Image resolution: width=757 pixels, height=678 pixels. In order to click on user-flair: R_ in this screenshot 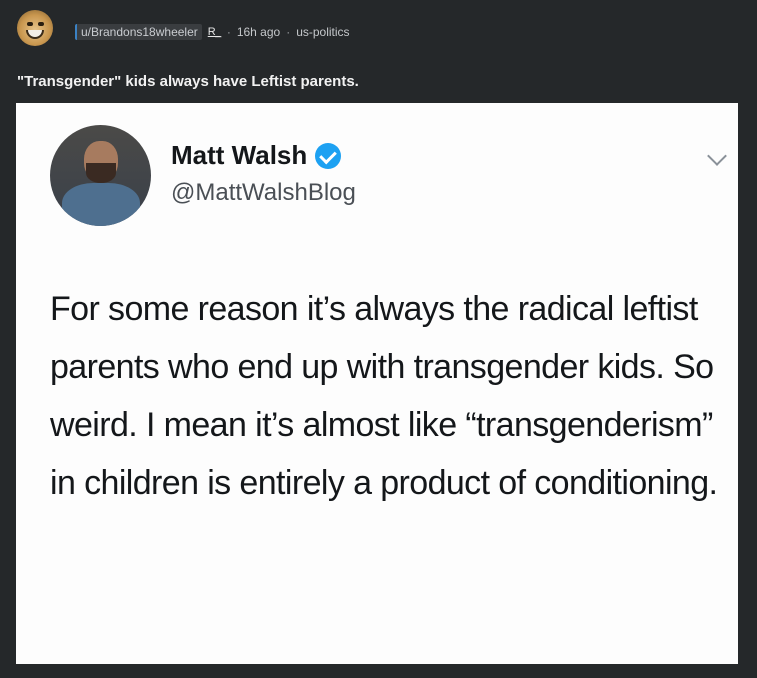, I will do `click(214, 32)`.